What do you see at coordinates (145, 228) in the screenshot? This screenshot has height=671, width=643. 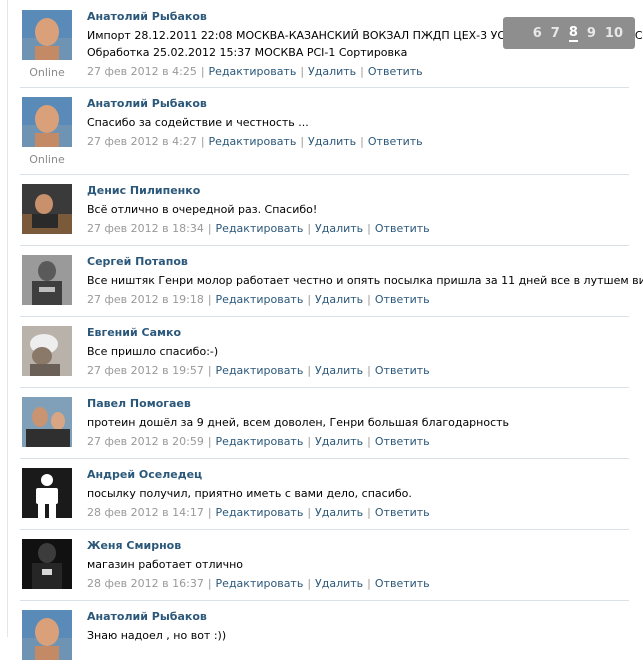 I see `comment-date: 27 фев 2012 в 18:34` at bounding box center [145, 228].